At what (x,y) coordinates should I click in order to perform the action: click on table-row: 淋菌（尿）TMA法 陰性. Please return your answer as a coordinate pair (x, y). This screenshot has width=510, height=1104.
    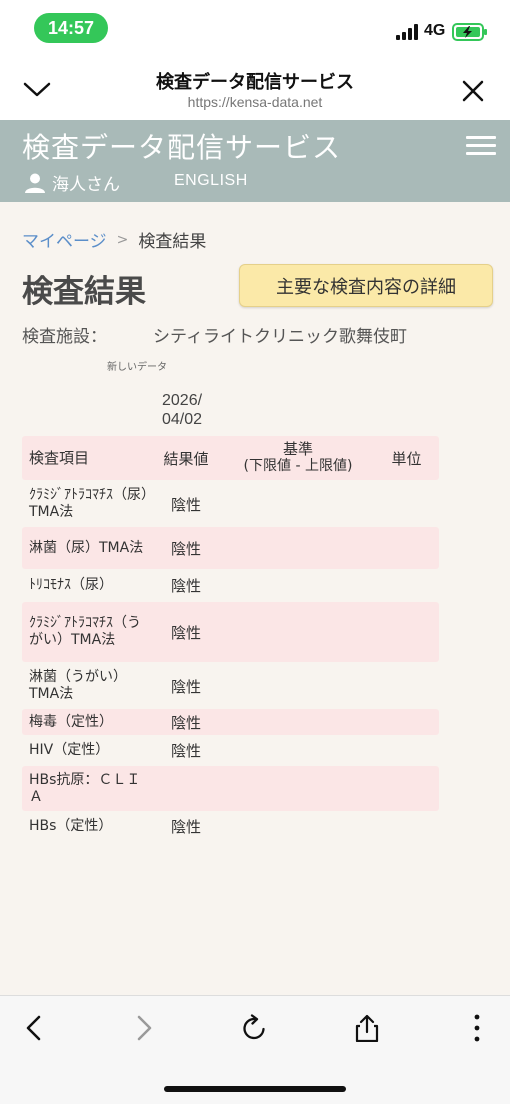
    Looking at the image, I should click on (230, 548).